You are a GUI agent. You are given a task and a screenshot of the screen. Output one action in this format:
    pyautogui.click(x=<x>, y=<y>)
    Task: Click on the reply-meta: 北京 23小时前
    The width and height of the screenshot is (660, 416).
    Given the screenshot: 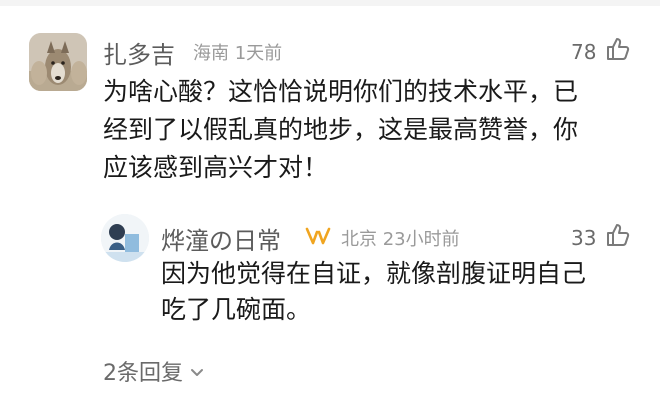 What is the action you would take?
    pyautogui.click(x=400, y=238)
    